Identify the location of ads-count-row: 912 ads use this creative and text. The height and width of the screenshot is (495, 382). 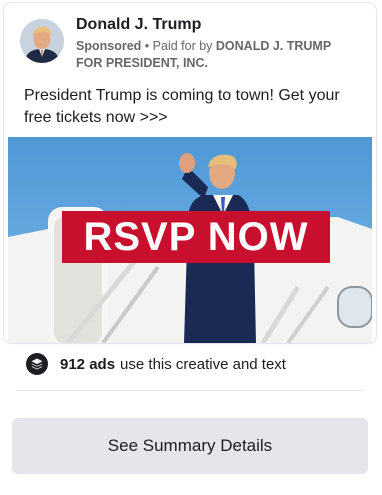
(156, 364).